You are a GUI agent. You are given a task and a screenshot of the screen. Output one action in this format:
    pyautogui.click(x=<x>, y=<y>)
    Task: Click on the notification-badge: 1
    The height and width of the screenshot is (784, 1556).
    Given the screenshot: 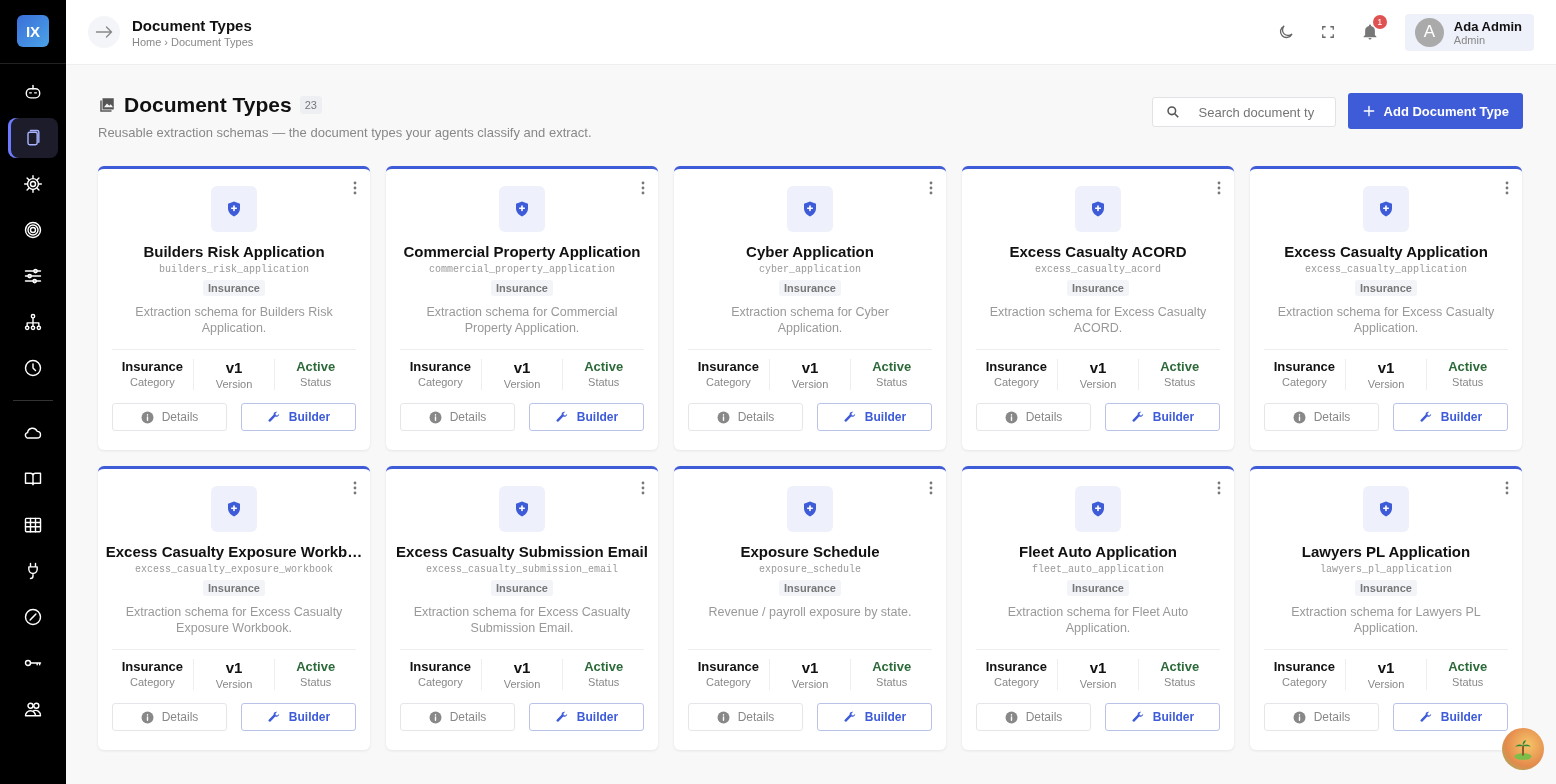 What is the action you would take?
    pyautogui.click(x=1379, y=22)
    